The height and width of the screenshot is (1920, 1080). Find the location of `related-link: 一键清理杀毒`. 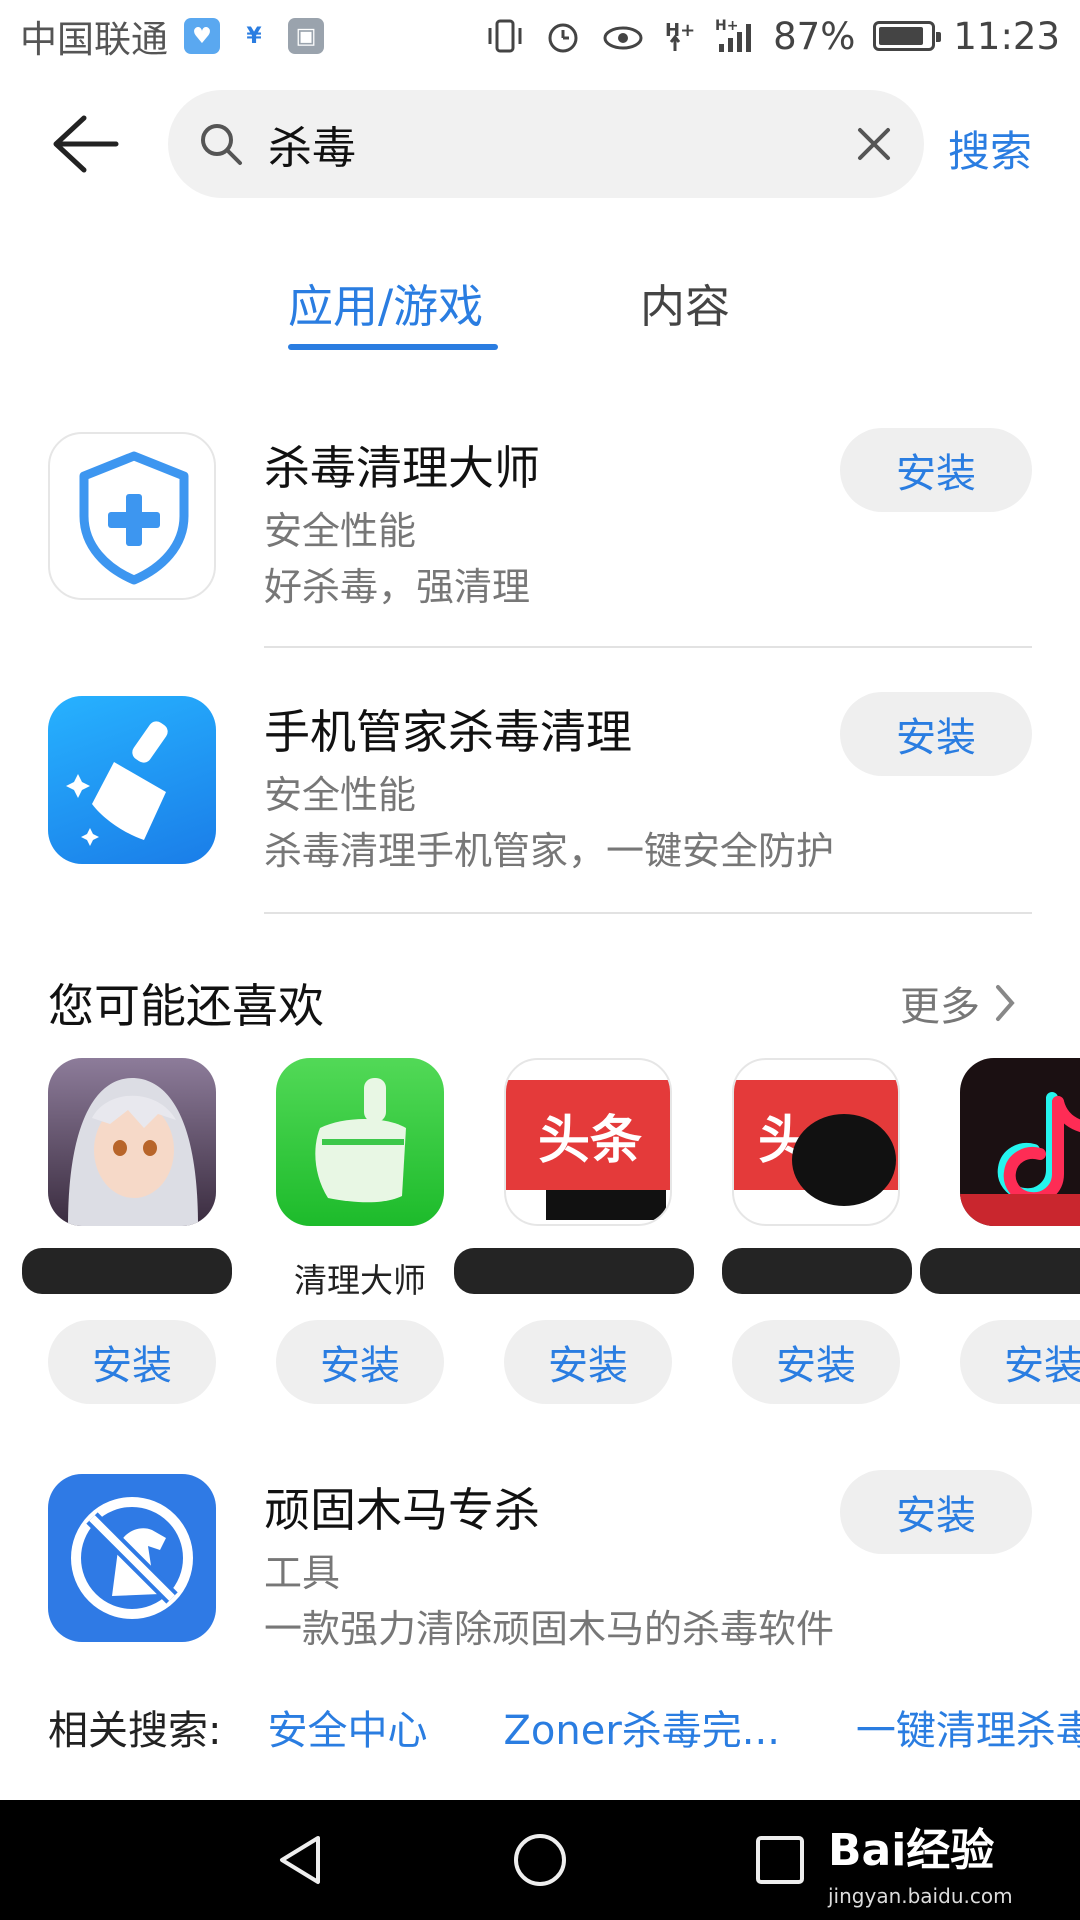

related-link: 一键清理杀毒 is located at coordinates (968, 1727).